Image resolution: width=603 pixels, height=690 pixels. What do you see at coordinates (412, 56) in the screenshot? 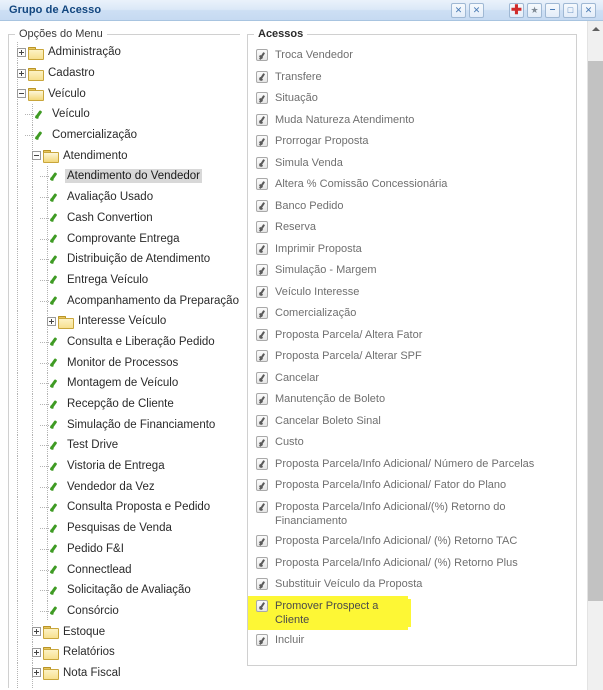
I see `acesso-row: Troca Vendedor` at bounding box center [412, 56].